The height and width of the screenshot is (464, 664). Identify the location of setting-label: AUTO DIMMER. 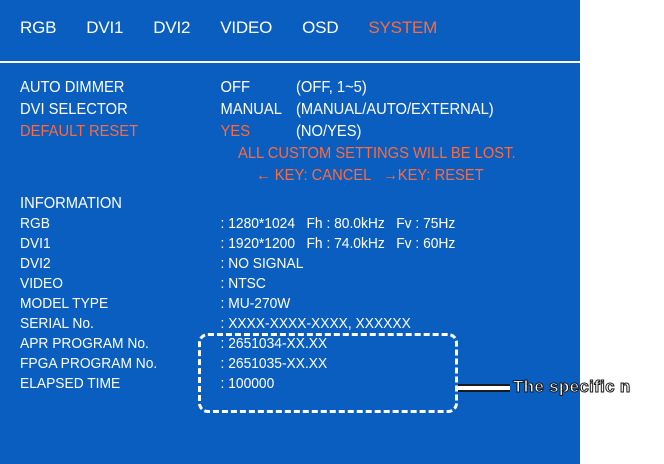
(72, 87).